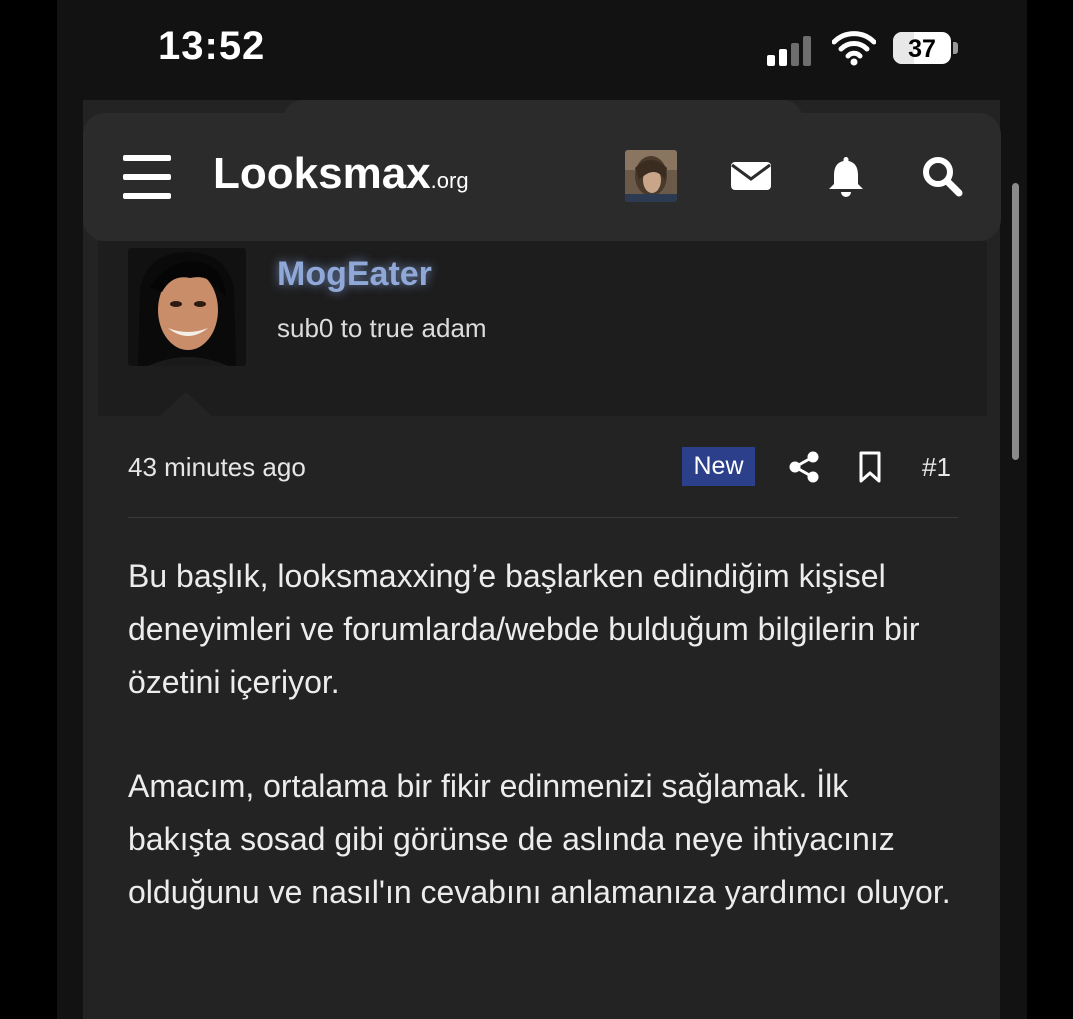  Describe the element at coordinates (449, 180) in the screenshot. I see `logo-tld: .org` at that location.